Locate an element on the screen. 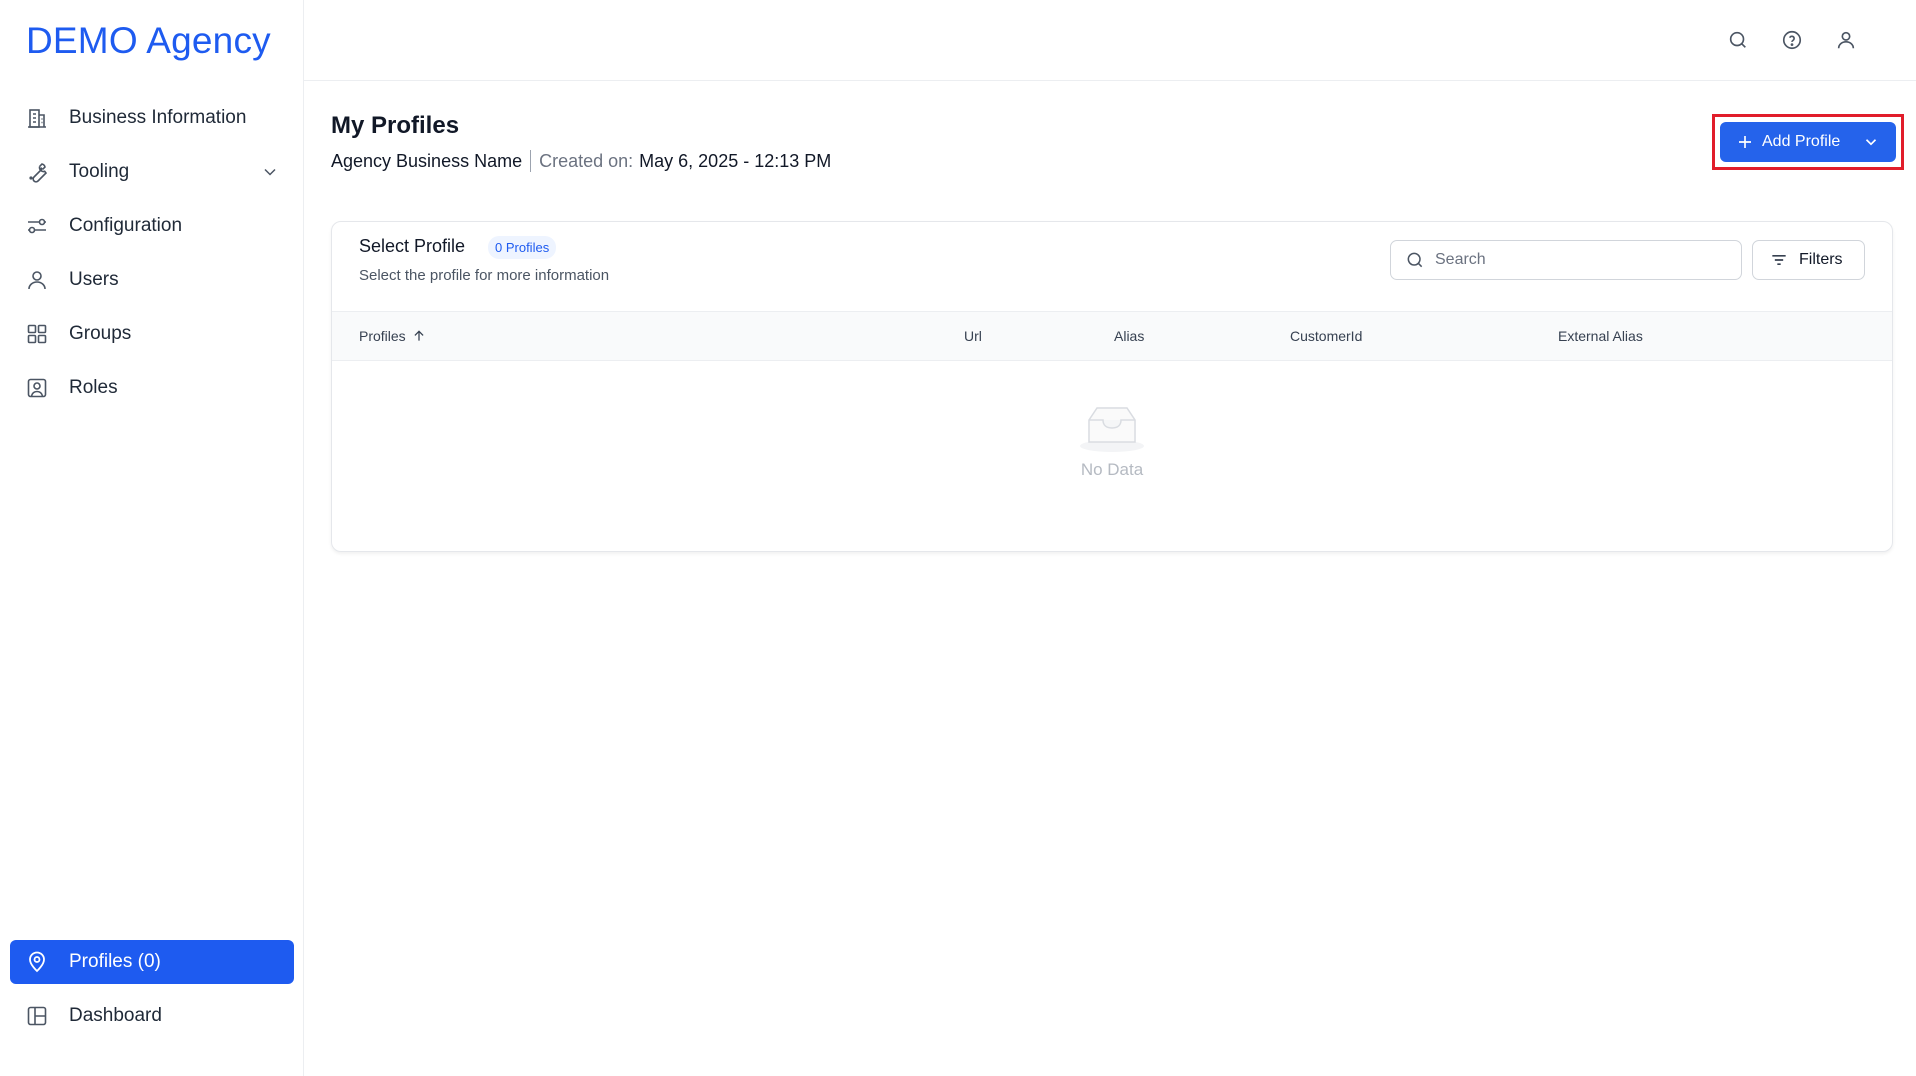 The height and width of the screenshot is (1076, 1916). sidebar-item-business-information: Business Information is located at coordinates (152, 118).